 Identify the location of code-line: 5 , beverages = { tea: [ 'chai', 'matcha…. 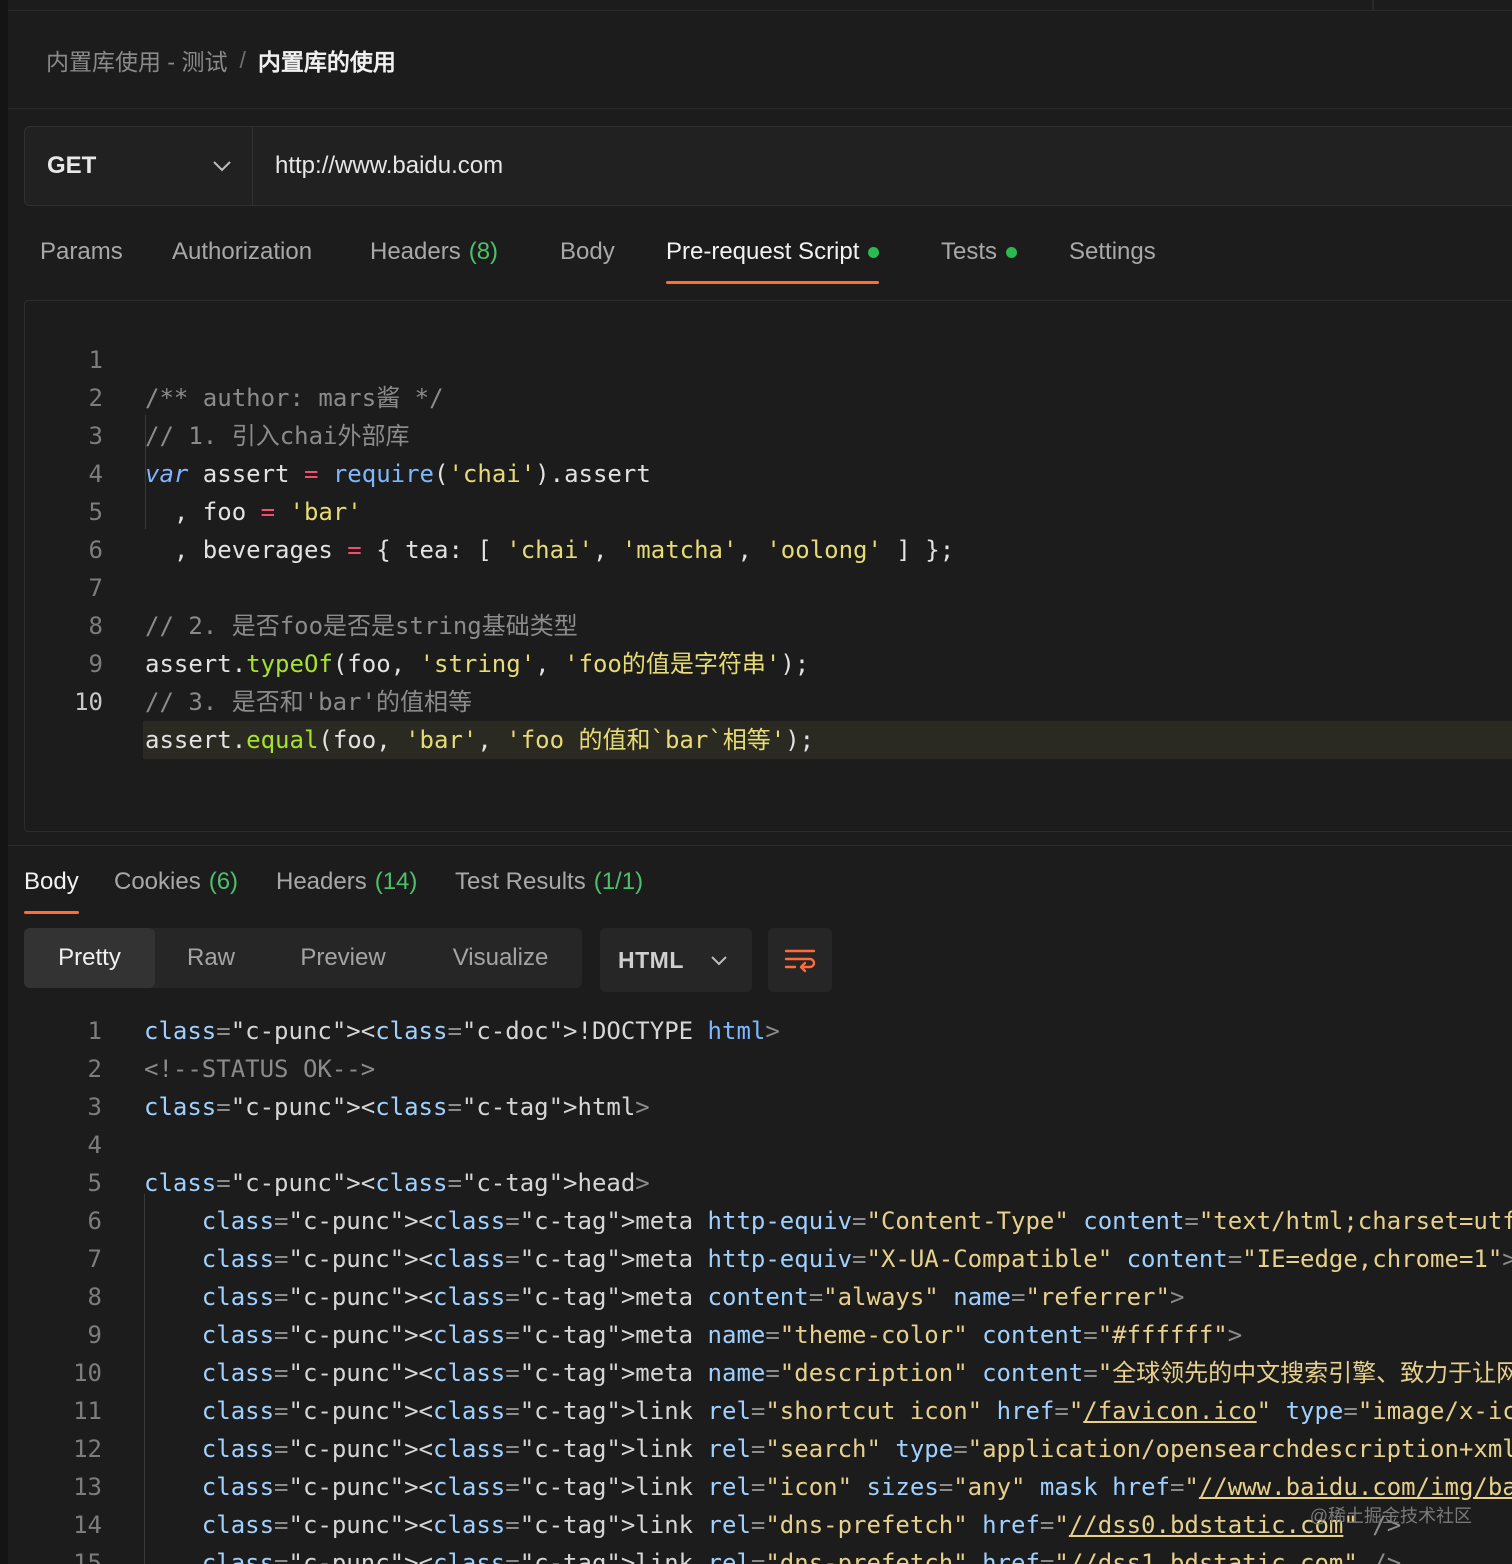
(521, 531).